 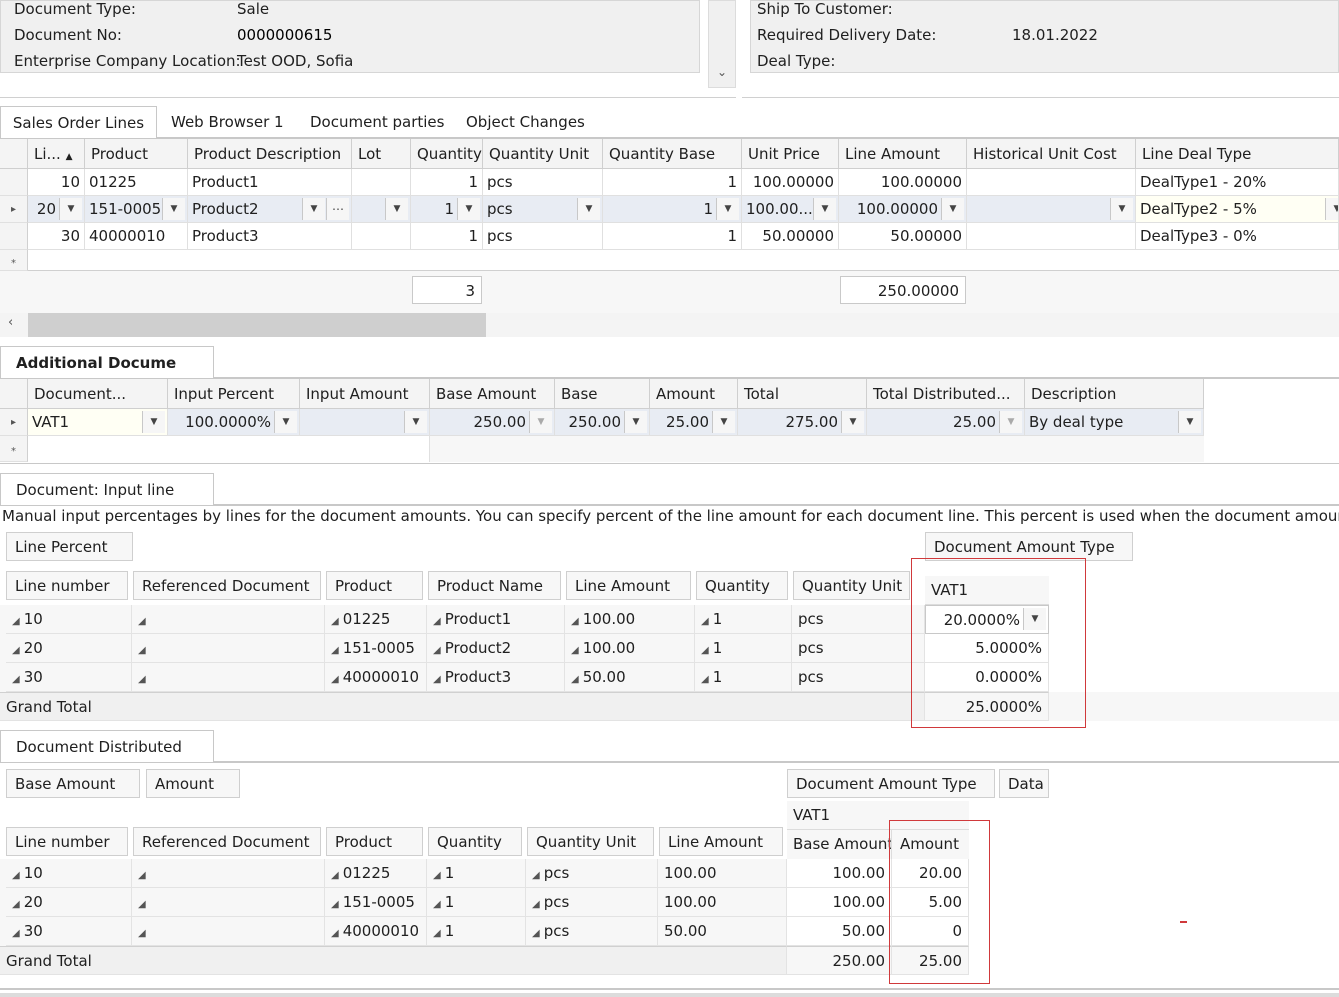 What do you see at coordinates (1237, 182) in the screenshot?
I see `cell-line-deal-type: DealType1 - 20%` at bounding box center [1237, 182].